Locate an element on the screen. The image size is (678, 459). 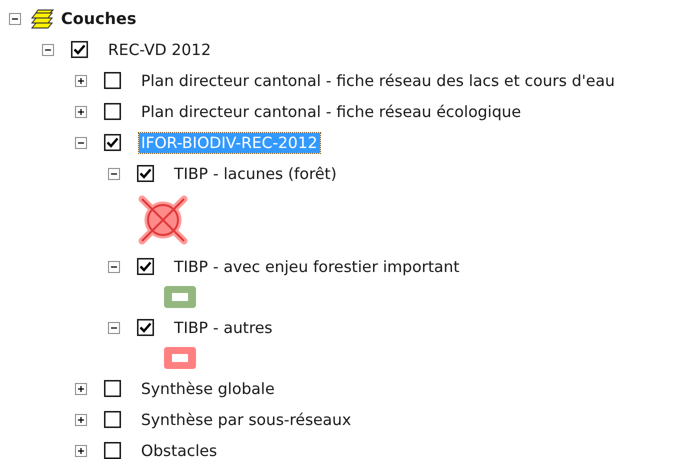
layer-label: TIBP - lacunes (forêt) is located at coordinates (255, 174).